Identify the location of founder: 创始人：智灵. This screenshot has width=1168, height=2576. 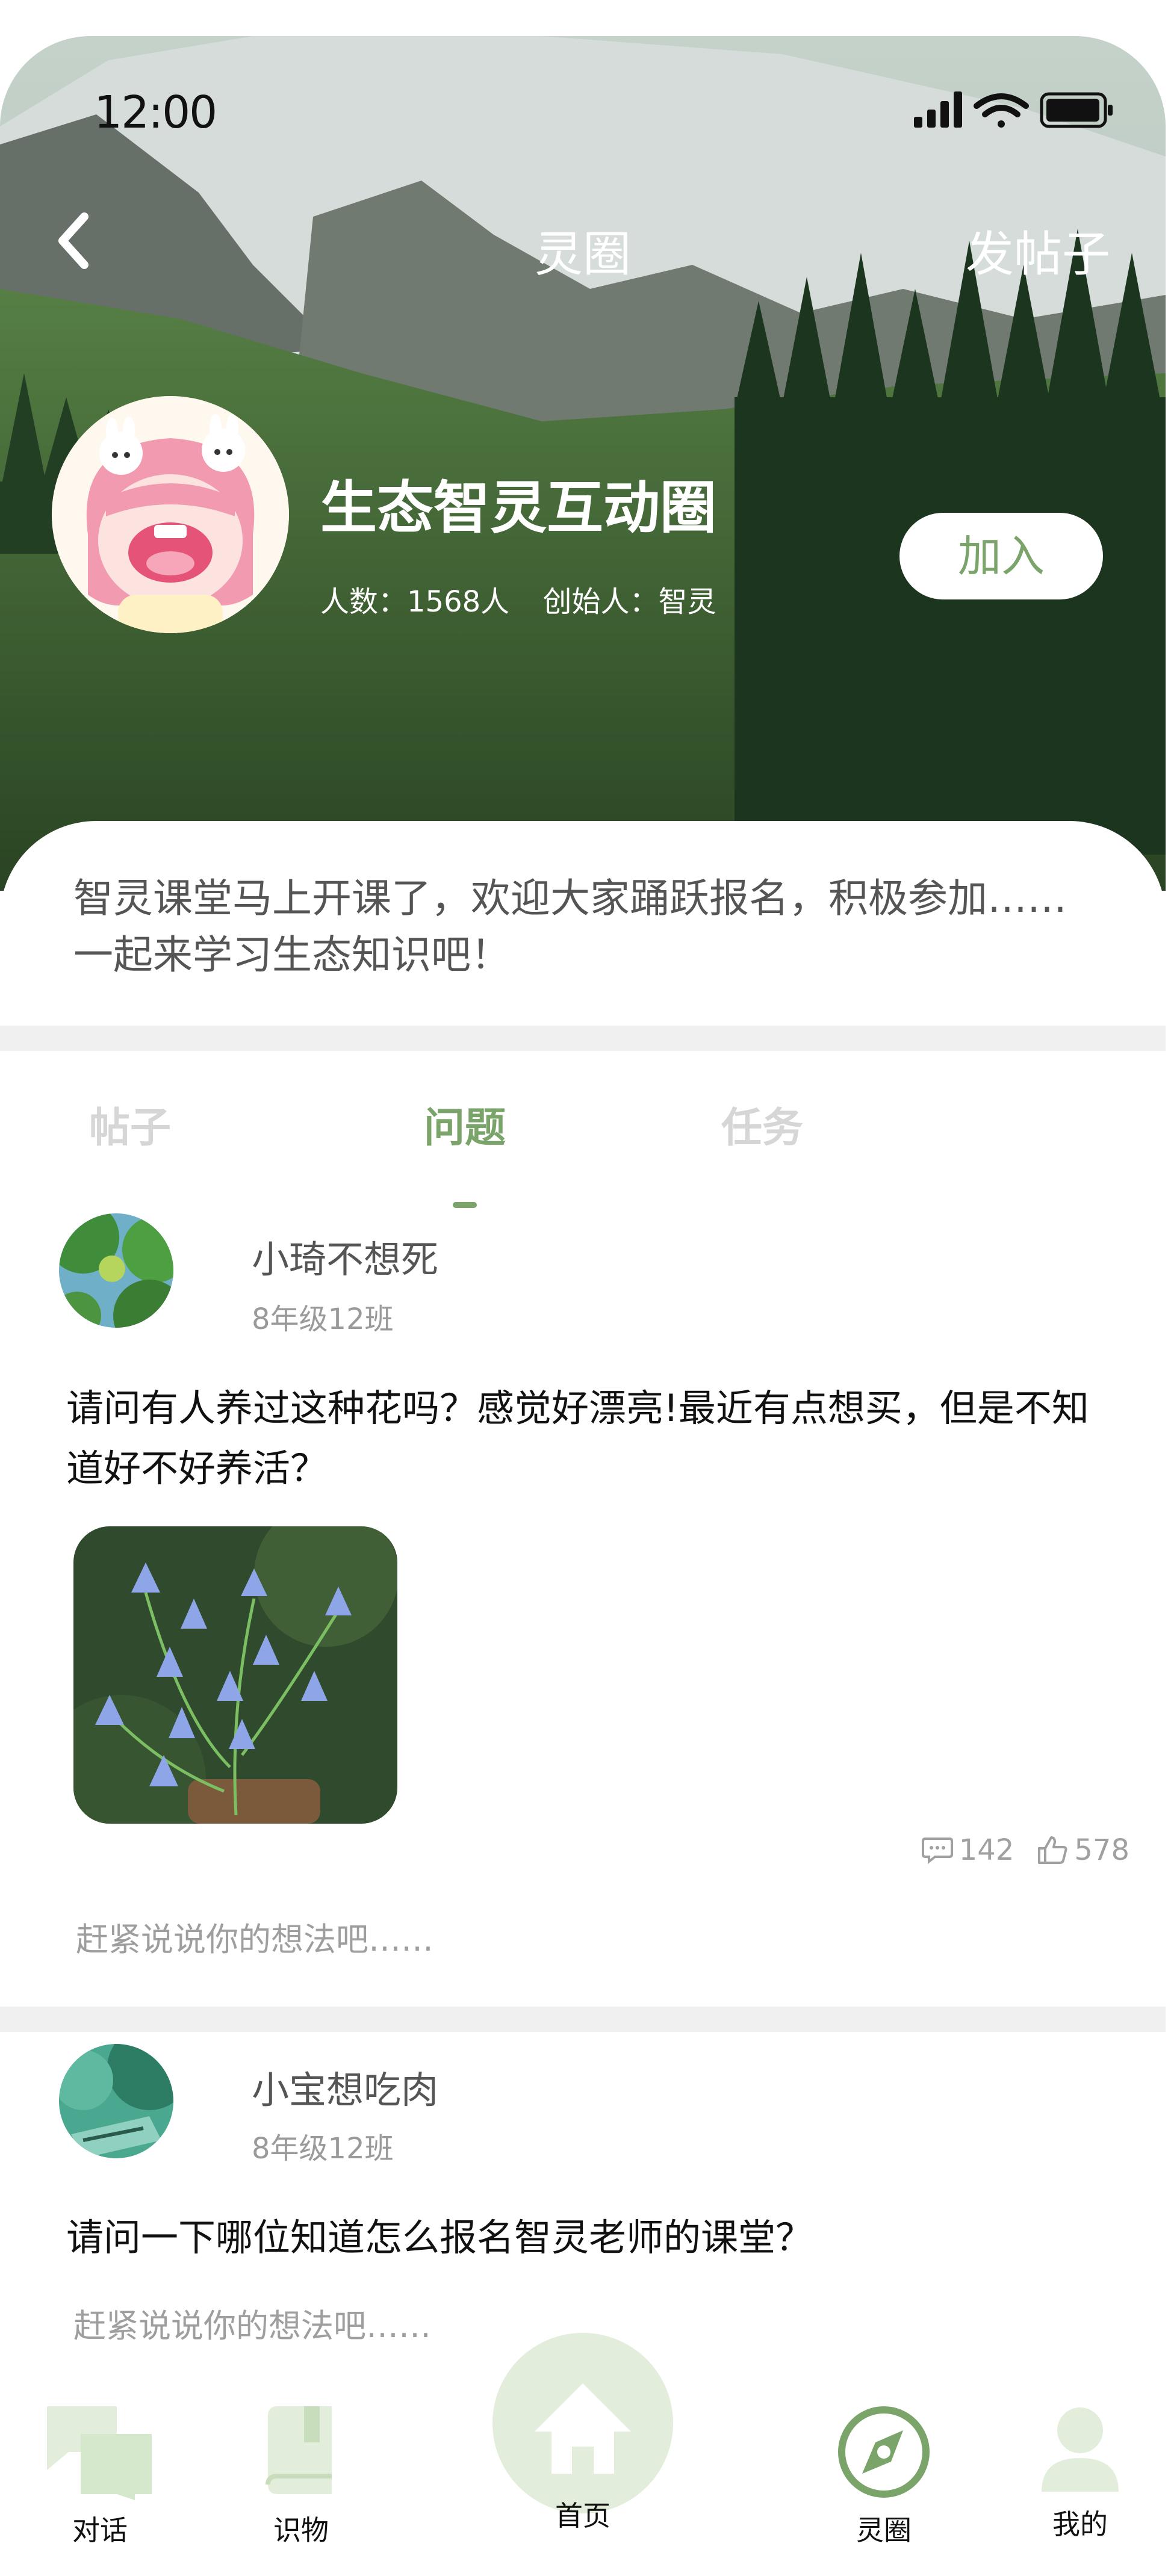
(629, 602).